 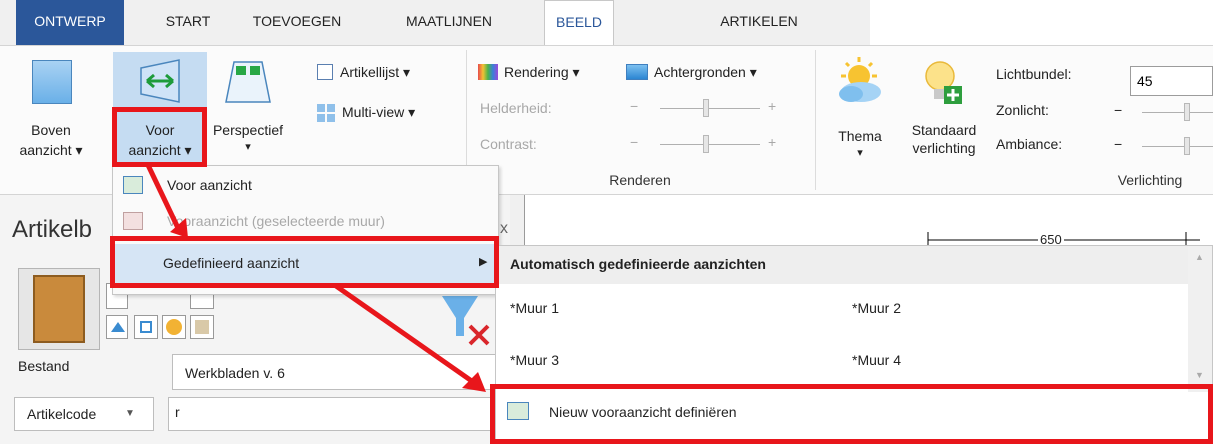 I want to click on tab-beeld: BEELD, so click(x=579, y=22).